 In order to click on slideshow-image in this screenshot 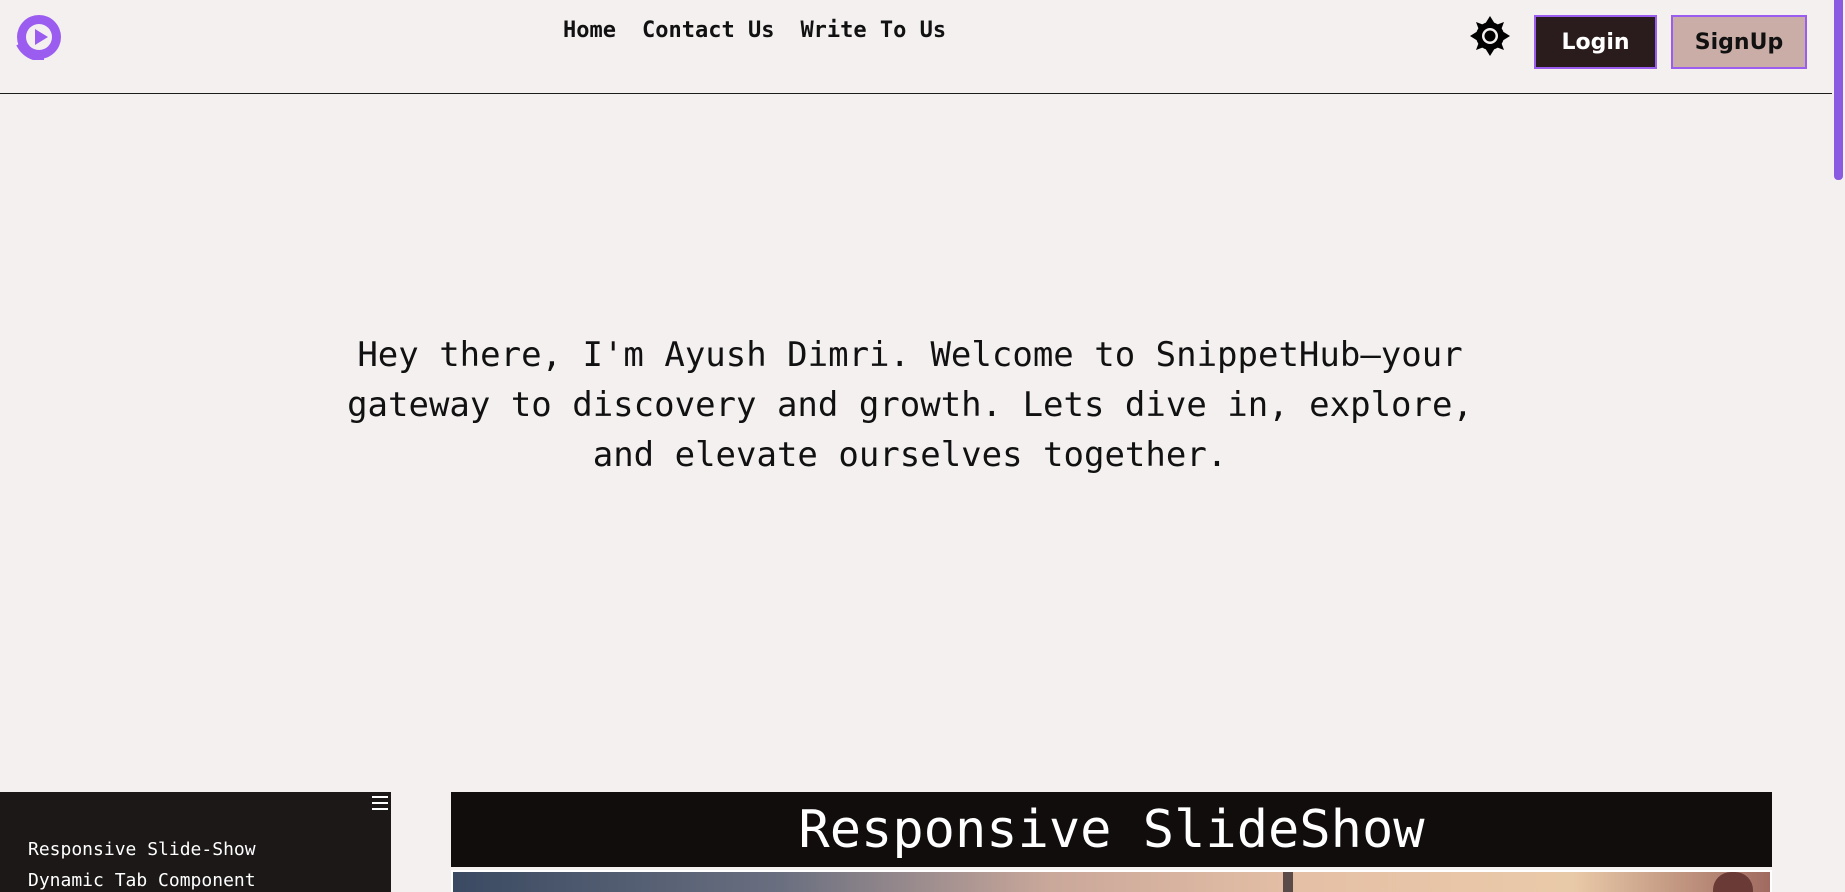, I will do `click(1111, 881)`.